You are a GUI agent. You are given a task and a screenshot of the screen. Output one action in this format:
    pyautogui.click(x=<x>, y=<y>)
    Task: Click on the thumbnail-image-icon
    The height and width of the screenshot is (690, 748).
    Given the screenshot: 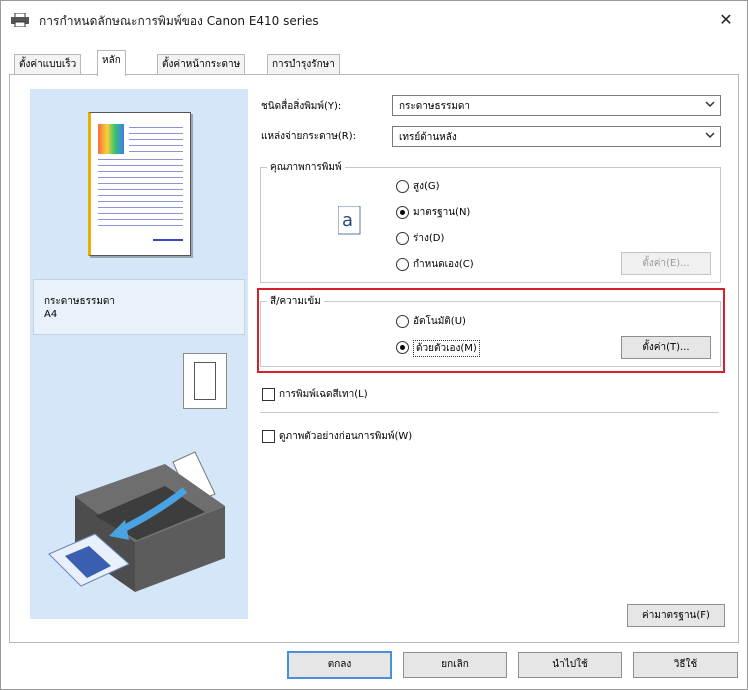 What is the action you would take?
    pyautogui.click(x=111, y=139)
    